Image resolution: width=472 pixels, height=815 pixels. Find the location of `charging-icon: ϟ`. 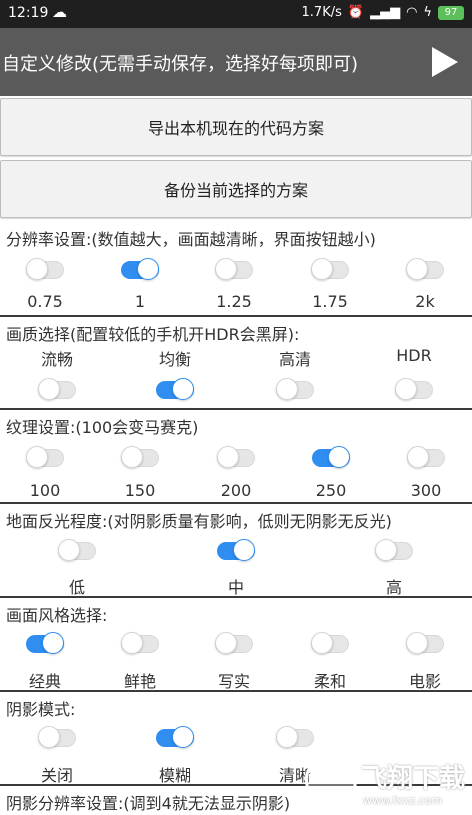

charging-icon: ϟ is located at coordinates (427, 12).